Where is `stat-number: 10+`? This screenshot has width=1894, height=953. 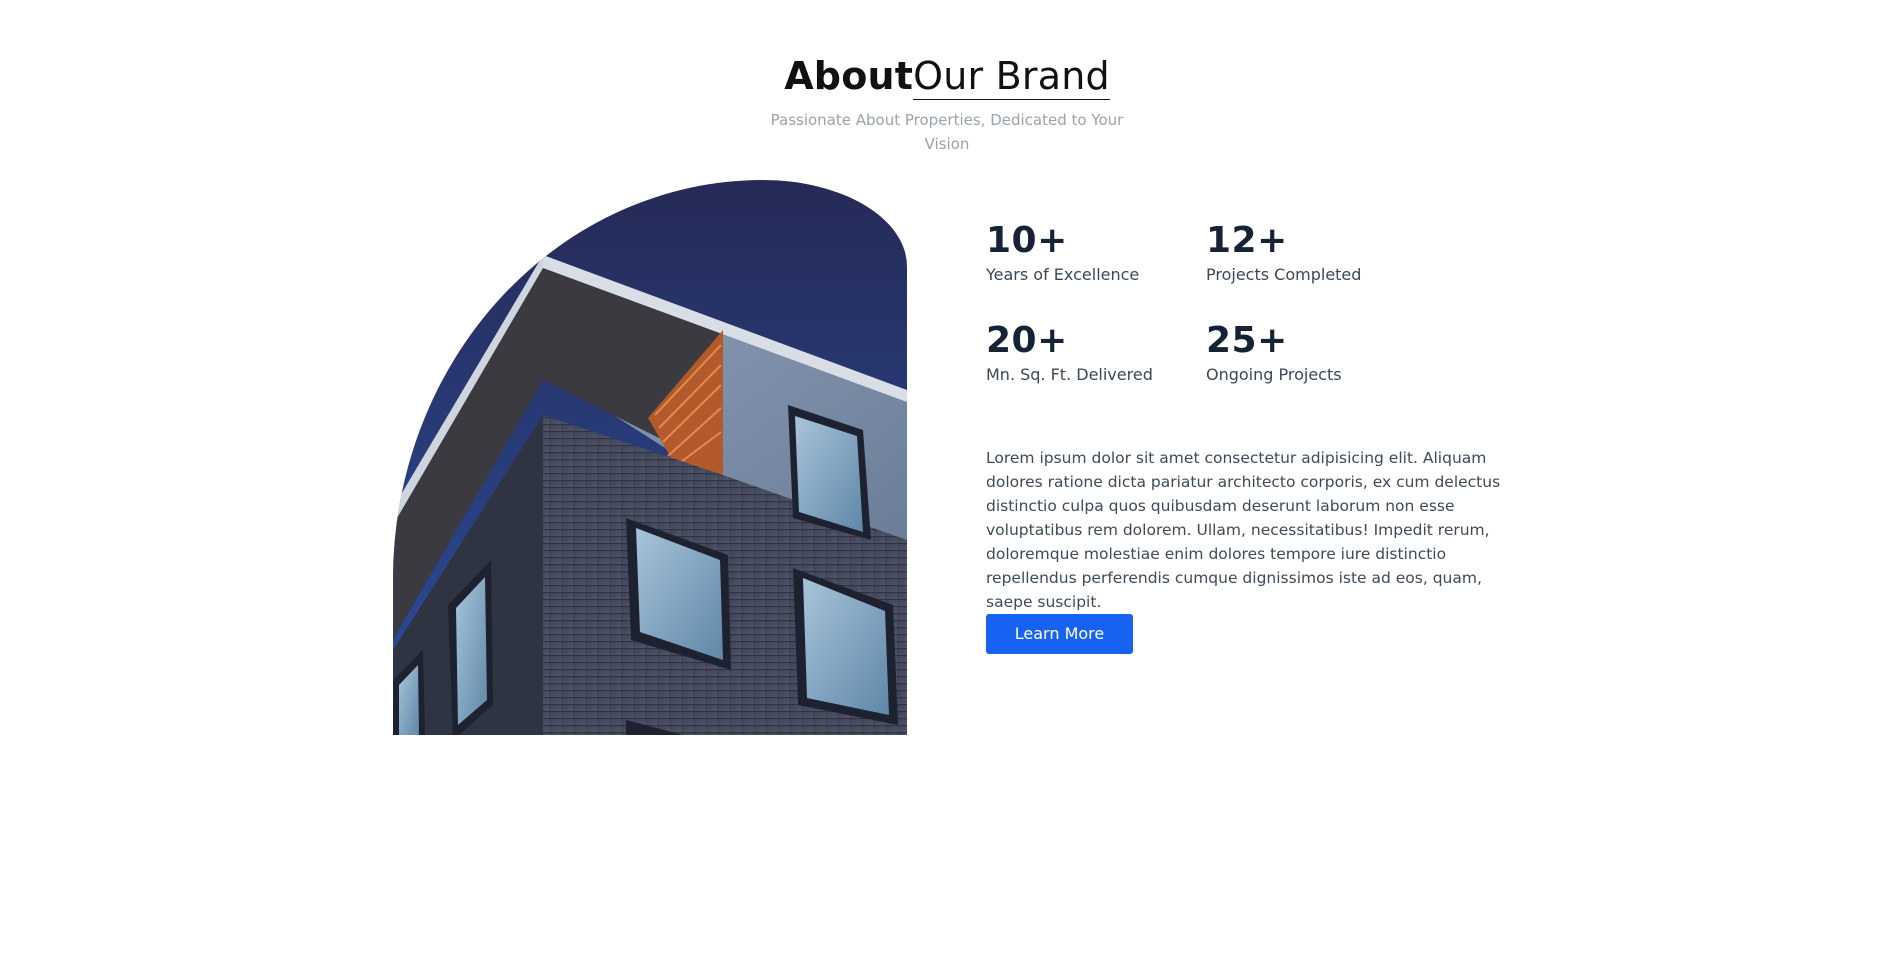 stat-number: 10+ is located at coordinates (1027, 240).